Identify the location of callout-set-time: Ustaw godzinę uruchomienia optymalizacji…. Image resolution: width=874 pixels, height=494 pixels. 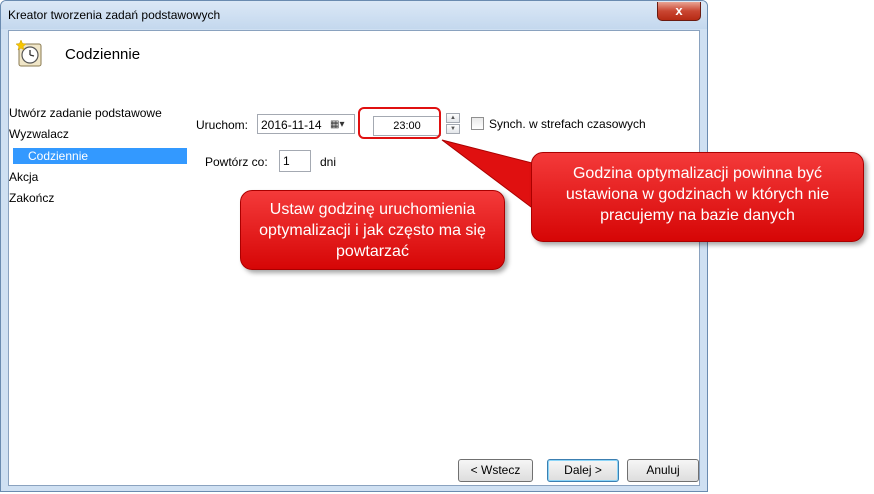
(372, 230).